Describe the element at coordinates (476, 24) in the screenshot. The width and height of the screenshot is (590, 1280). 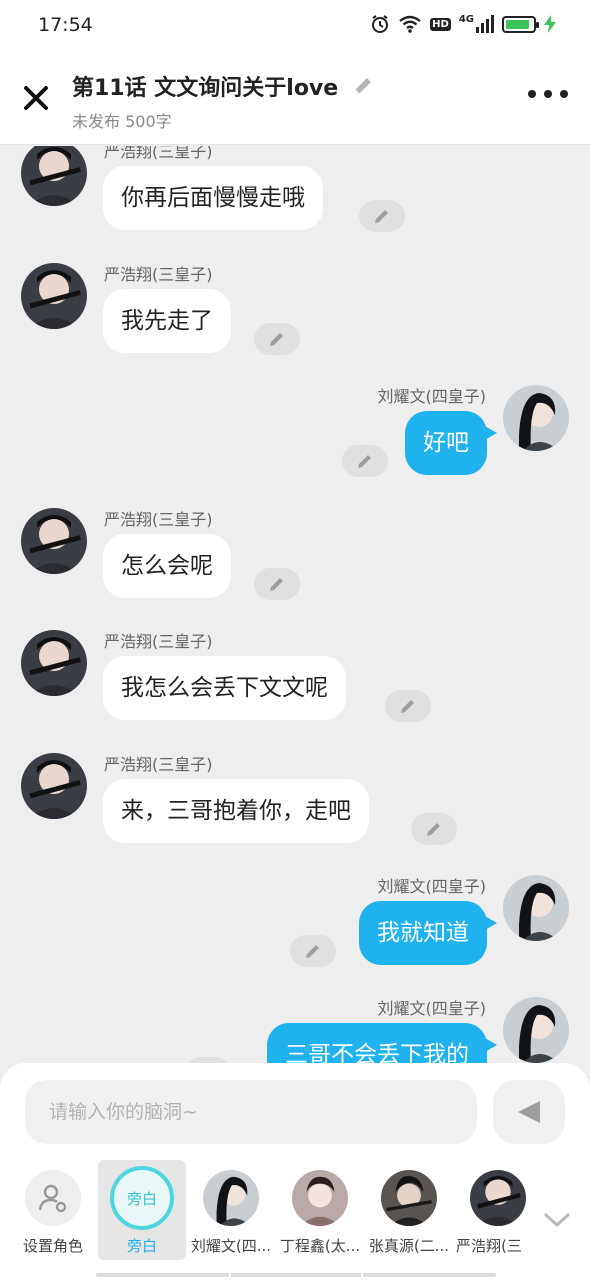
I see `signal-4g-icon: 4G` at that location.